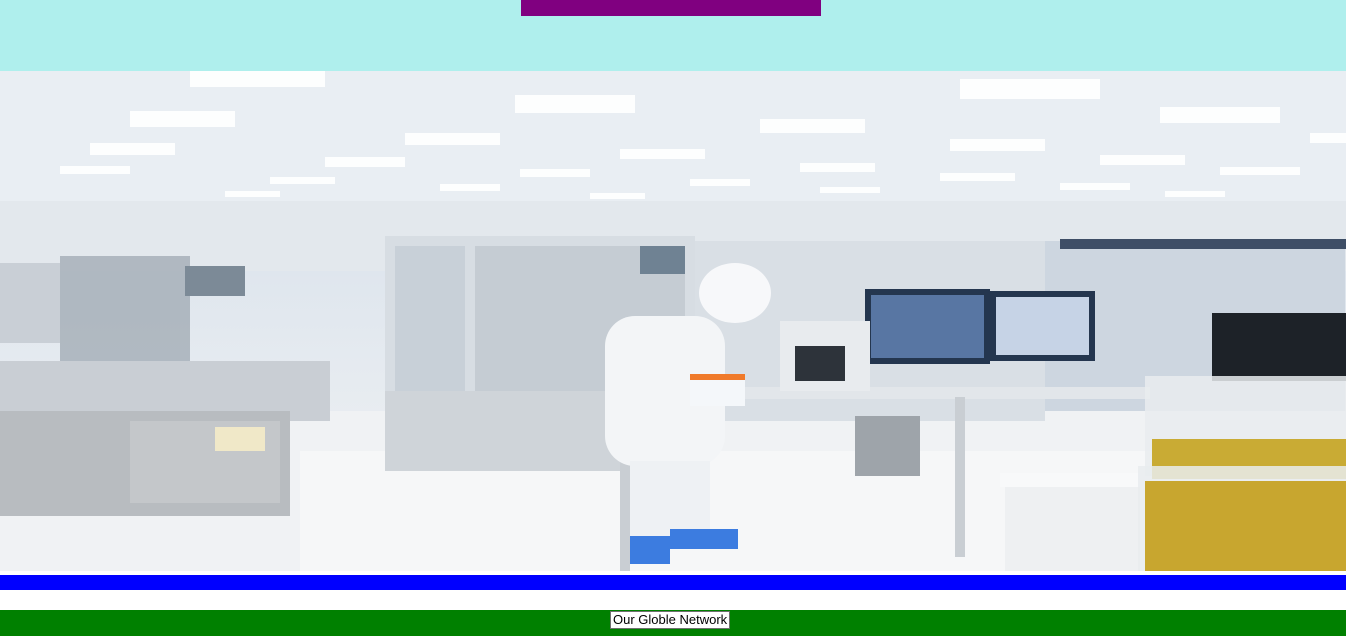  What do you see at coordinates (671, 8) in the screenshot?
I see `top-accent-bar` at bounding box center [671, 8].